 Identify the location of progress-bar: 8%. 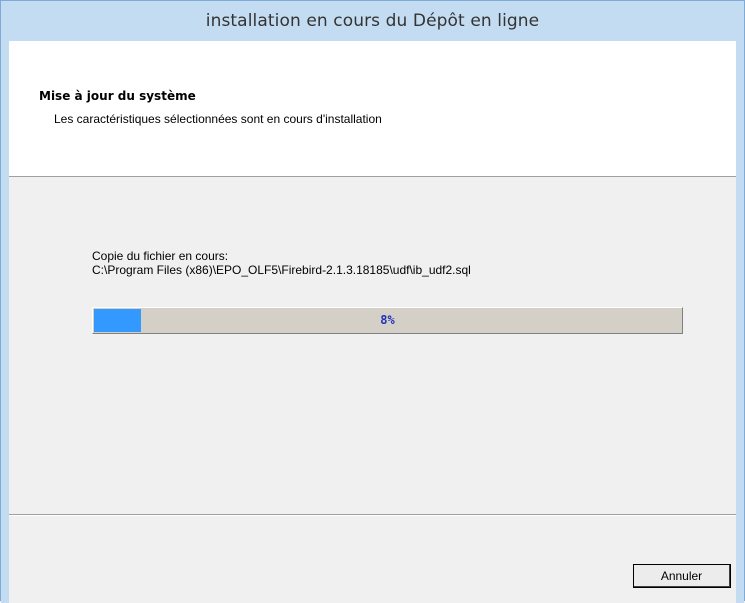
(387, 320).